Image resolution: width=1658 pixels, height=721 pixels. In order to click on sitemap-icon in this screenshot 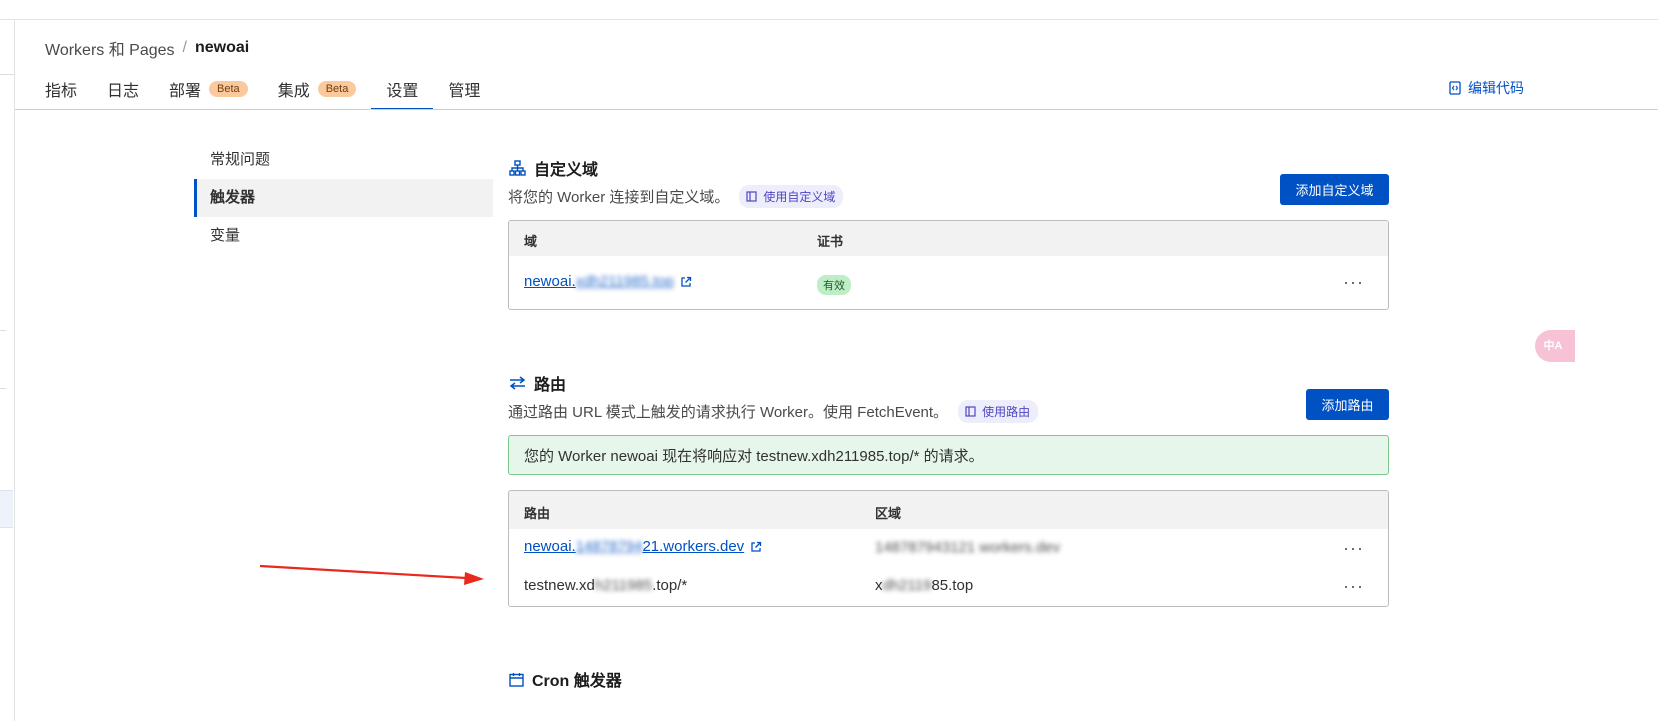, I will do `click(517, 168)`.